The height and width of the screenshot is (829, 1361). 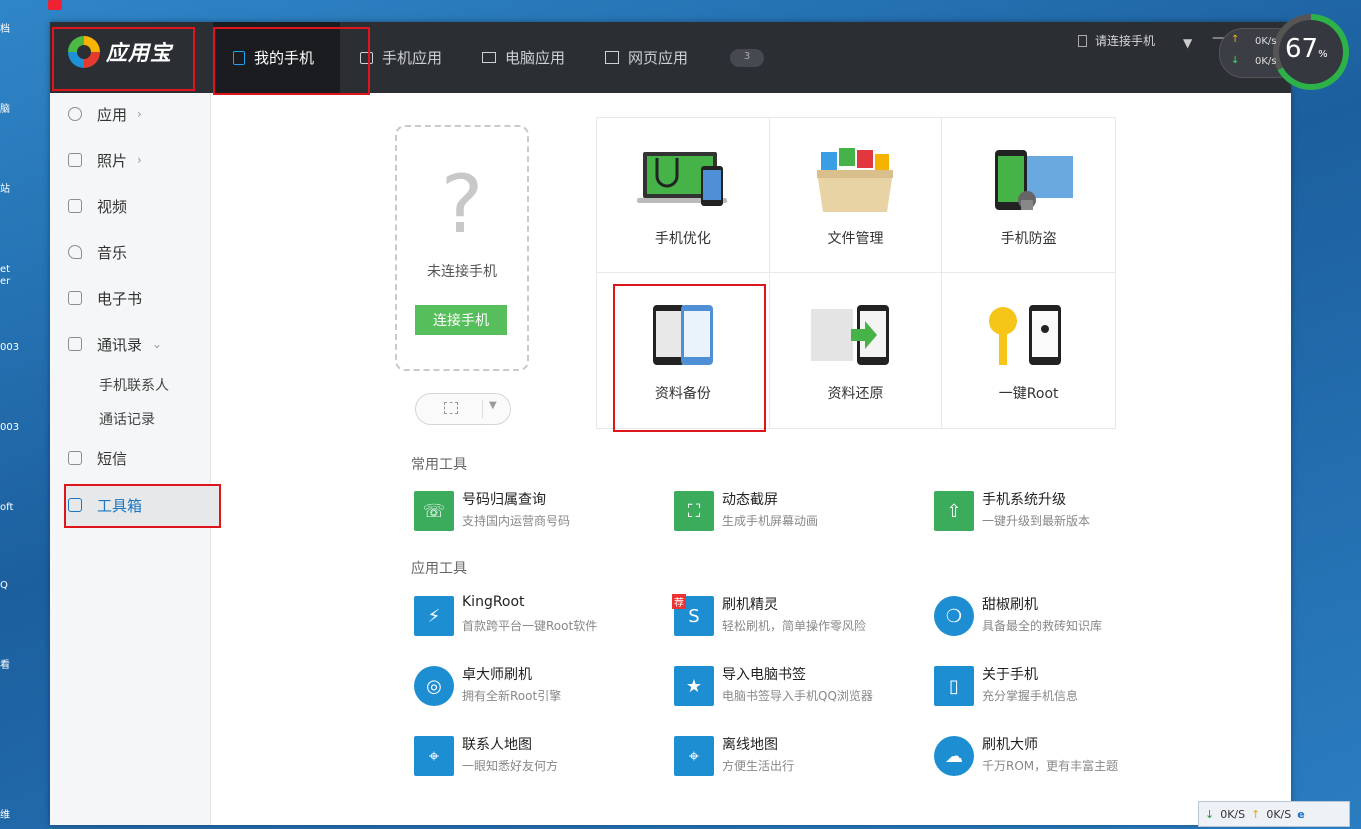 I want to click on phone-placeholder: ? 未连接手机 连接手机, so click(x=462, y=248).